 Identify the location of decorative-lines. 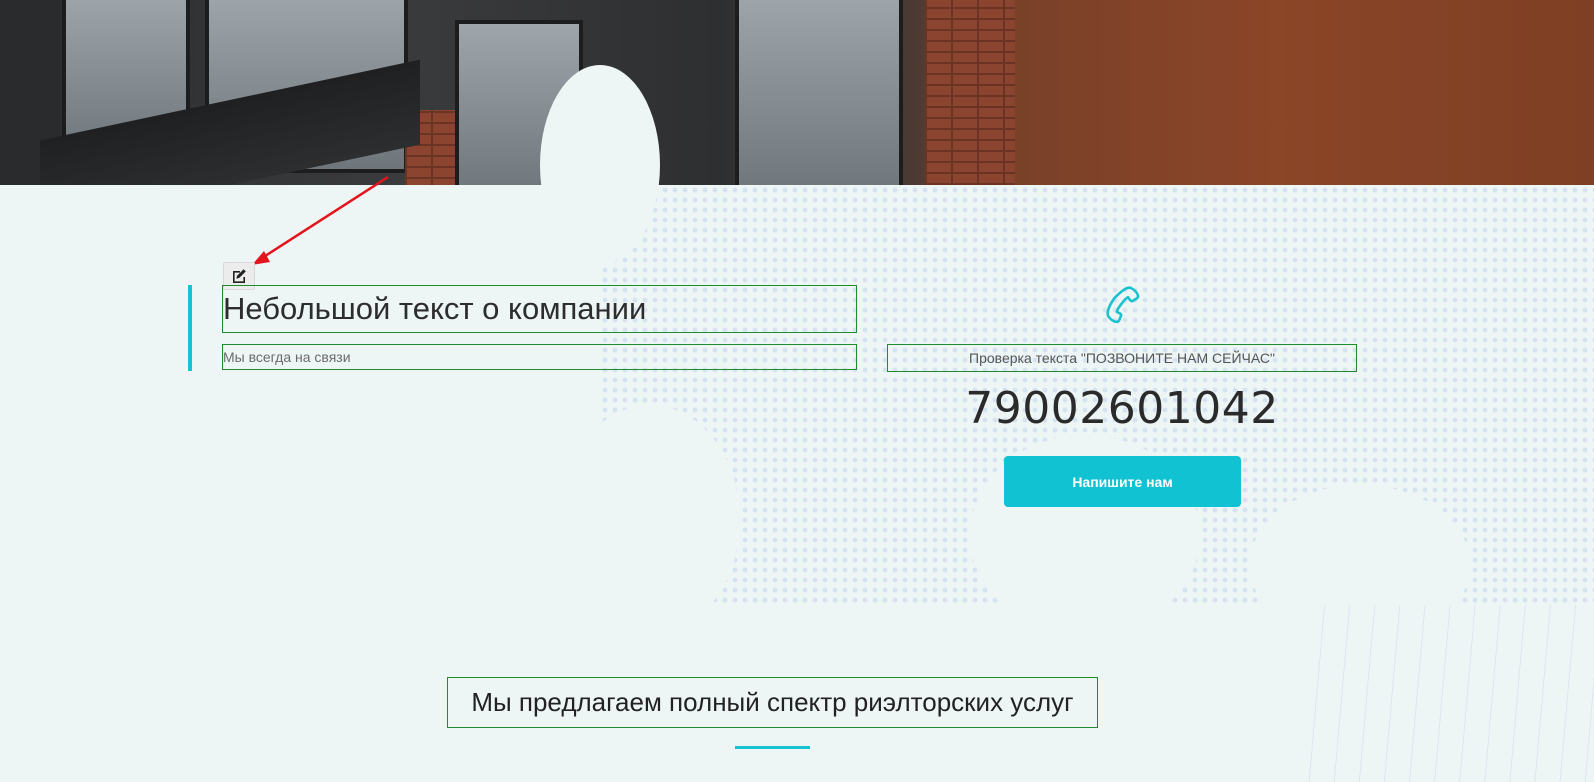
(1447, 693).